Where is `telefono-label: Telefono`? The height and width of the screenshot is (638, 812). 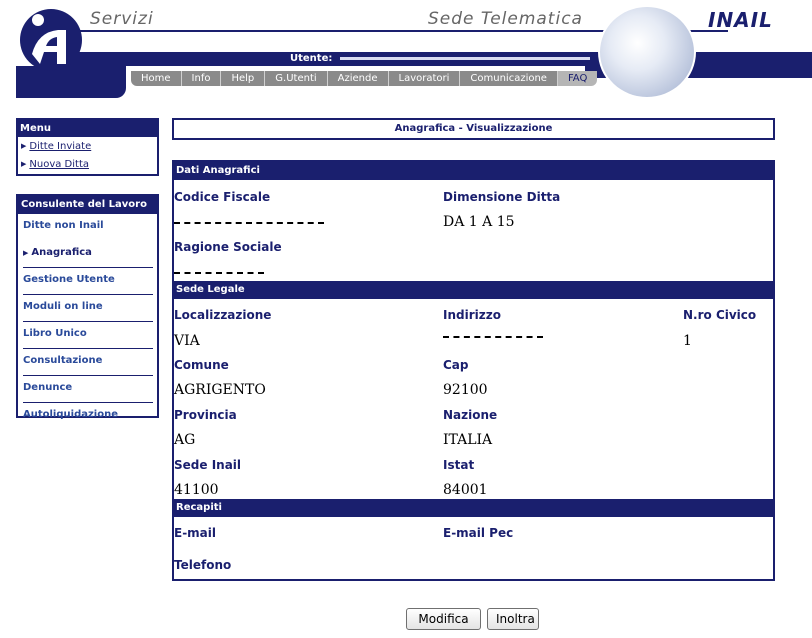 telefono-label: Telefono is located at coordinates (203, 565).